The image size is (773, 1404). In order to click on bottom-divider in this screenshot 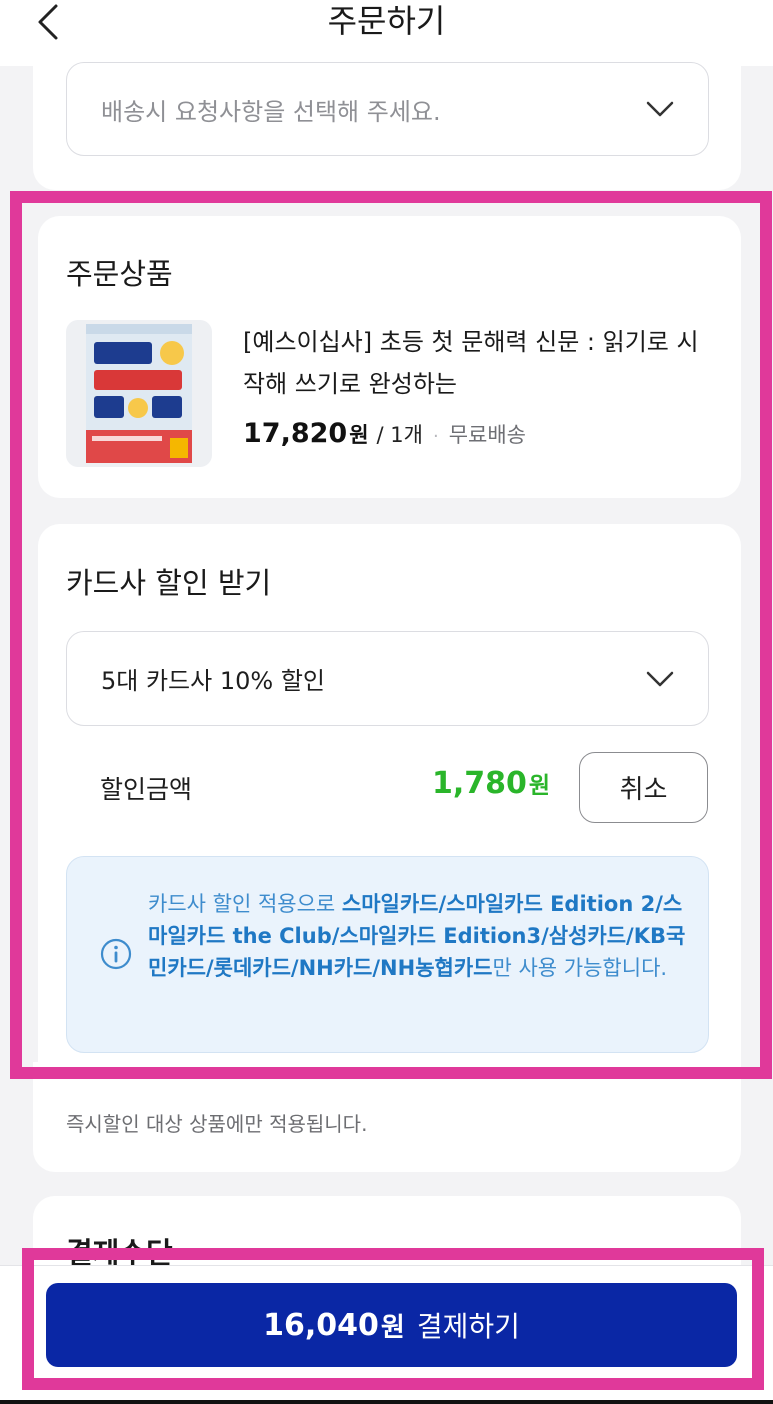, I will do `click(386, 1402)`.